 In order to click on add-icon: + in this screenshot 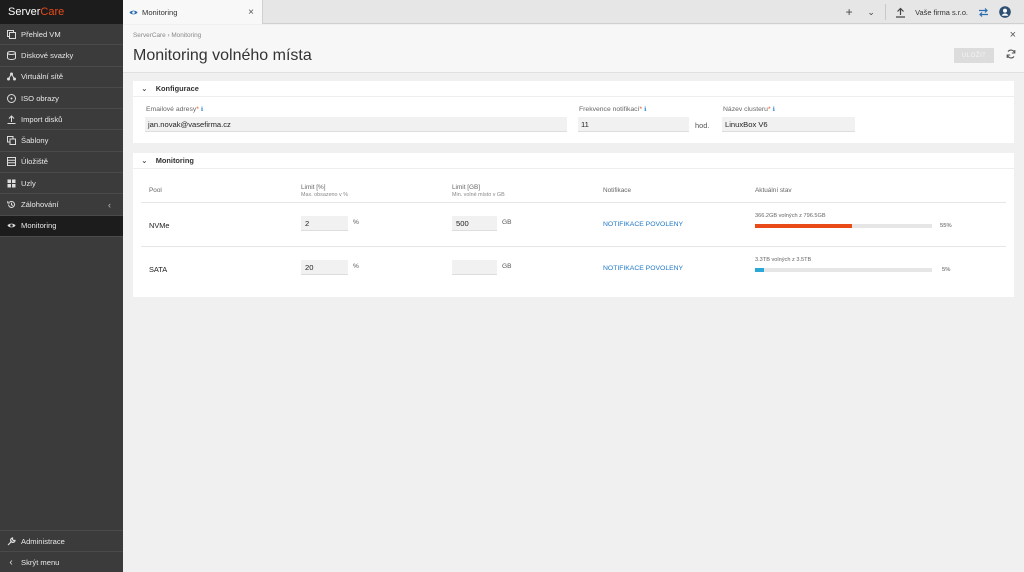, I will do `click(849, 12)`.